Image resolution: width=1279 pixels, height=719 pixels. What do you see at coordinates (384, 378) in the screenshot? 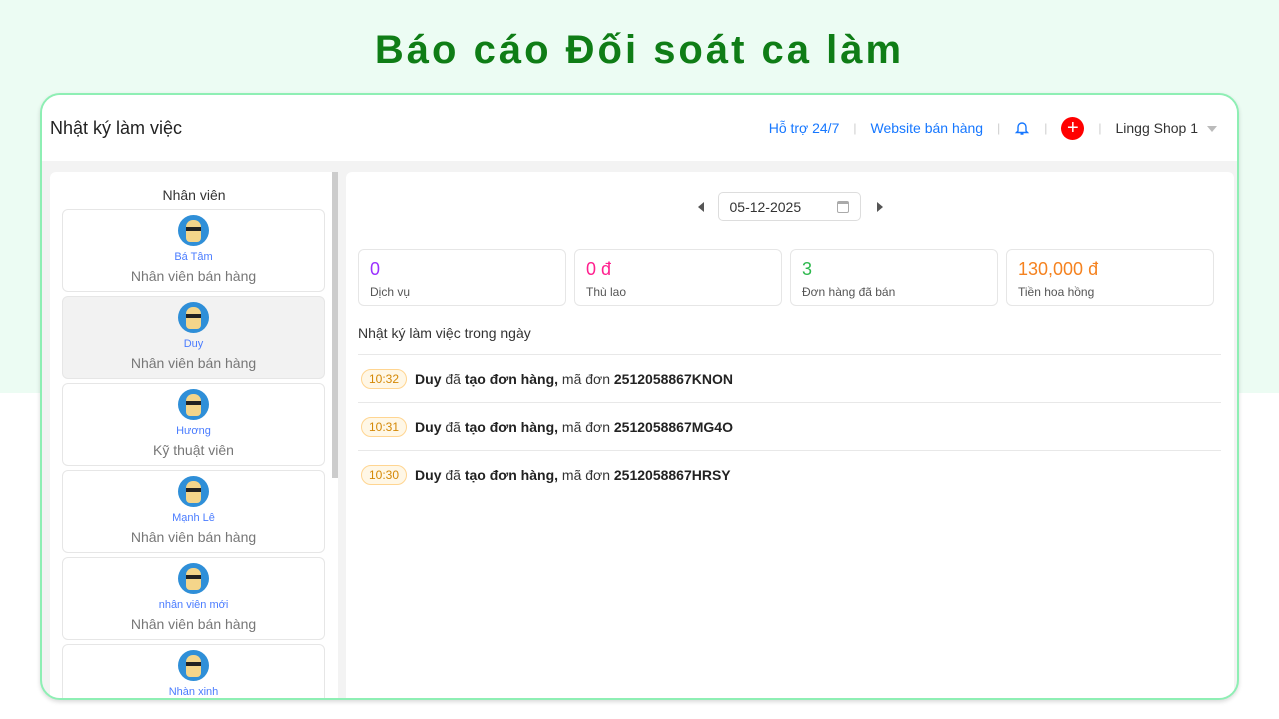
I see `log-time-badge: 10:32` at bounding box center [384, 378].